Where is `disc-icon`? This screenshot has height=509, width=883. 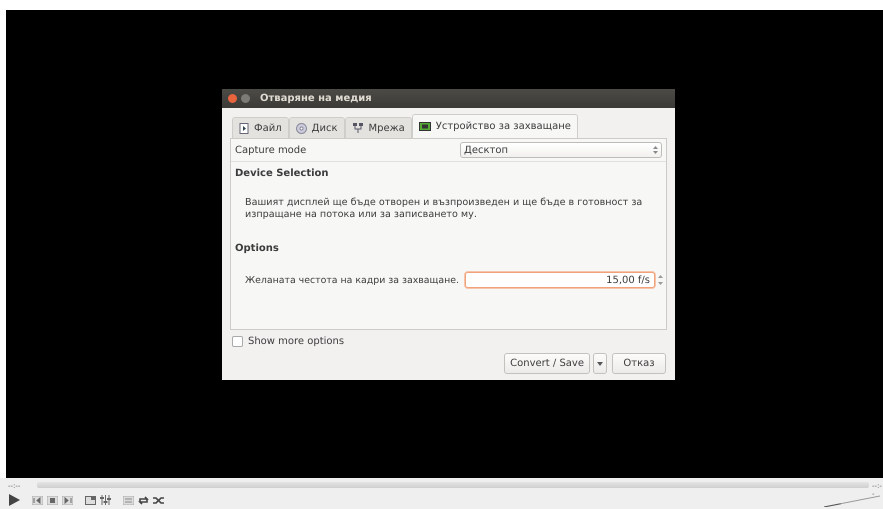
disc-icon is located at coordinates (301, 128).